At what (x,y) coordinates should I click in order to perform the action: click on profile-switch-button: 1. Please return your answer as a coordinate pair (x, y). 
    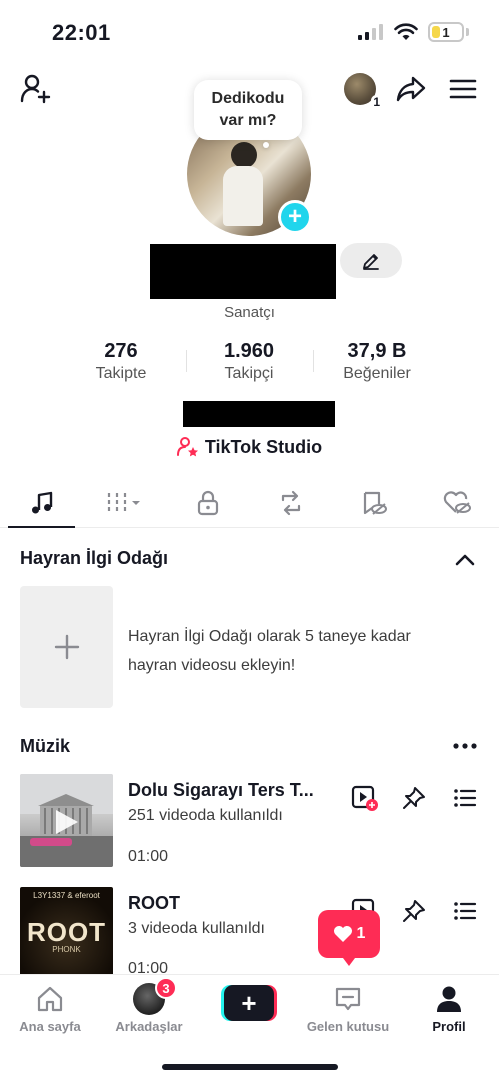
    Looking at the image, I should click on (363, 91).